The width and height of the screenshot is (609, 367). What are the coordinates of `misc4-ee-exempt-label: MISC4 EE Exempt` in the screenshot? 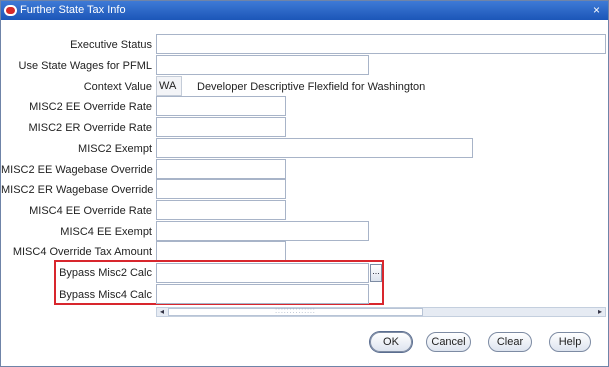 It's located at (106, 232).